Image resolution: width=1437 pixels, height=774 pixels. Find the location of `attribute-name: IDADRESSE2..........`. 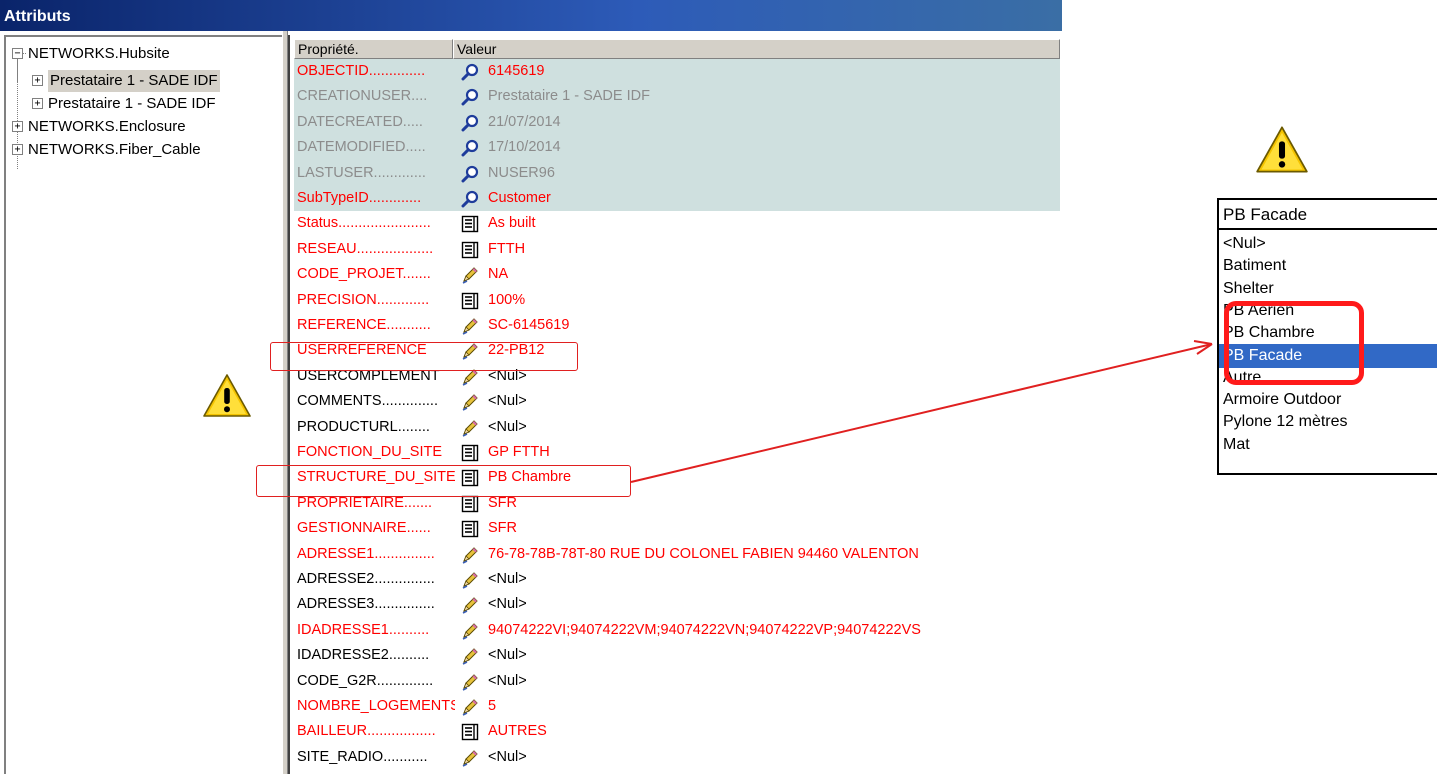

attribute-name: IDADRESSE2.......... is located at coordinates (363, 655).